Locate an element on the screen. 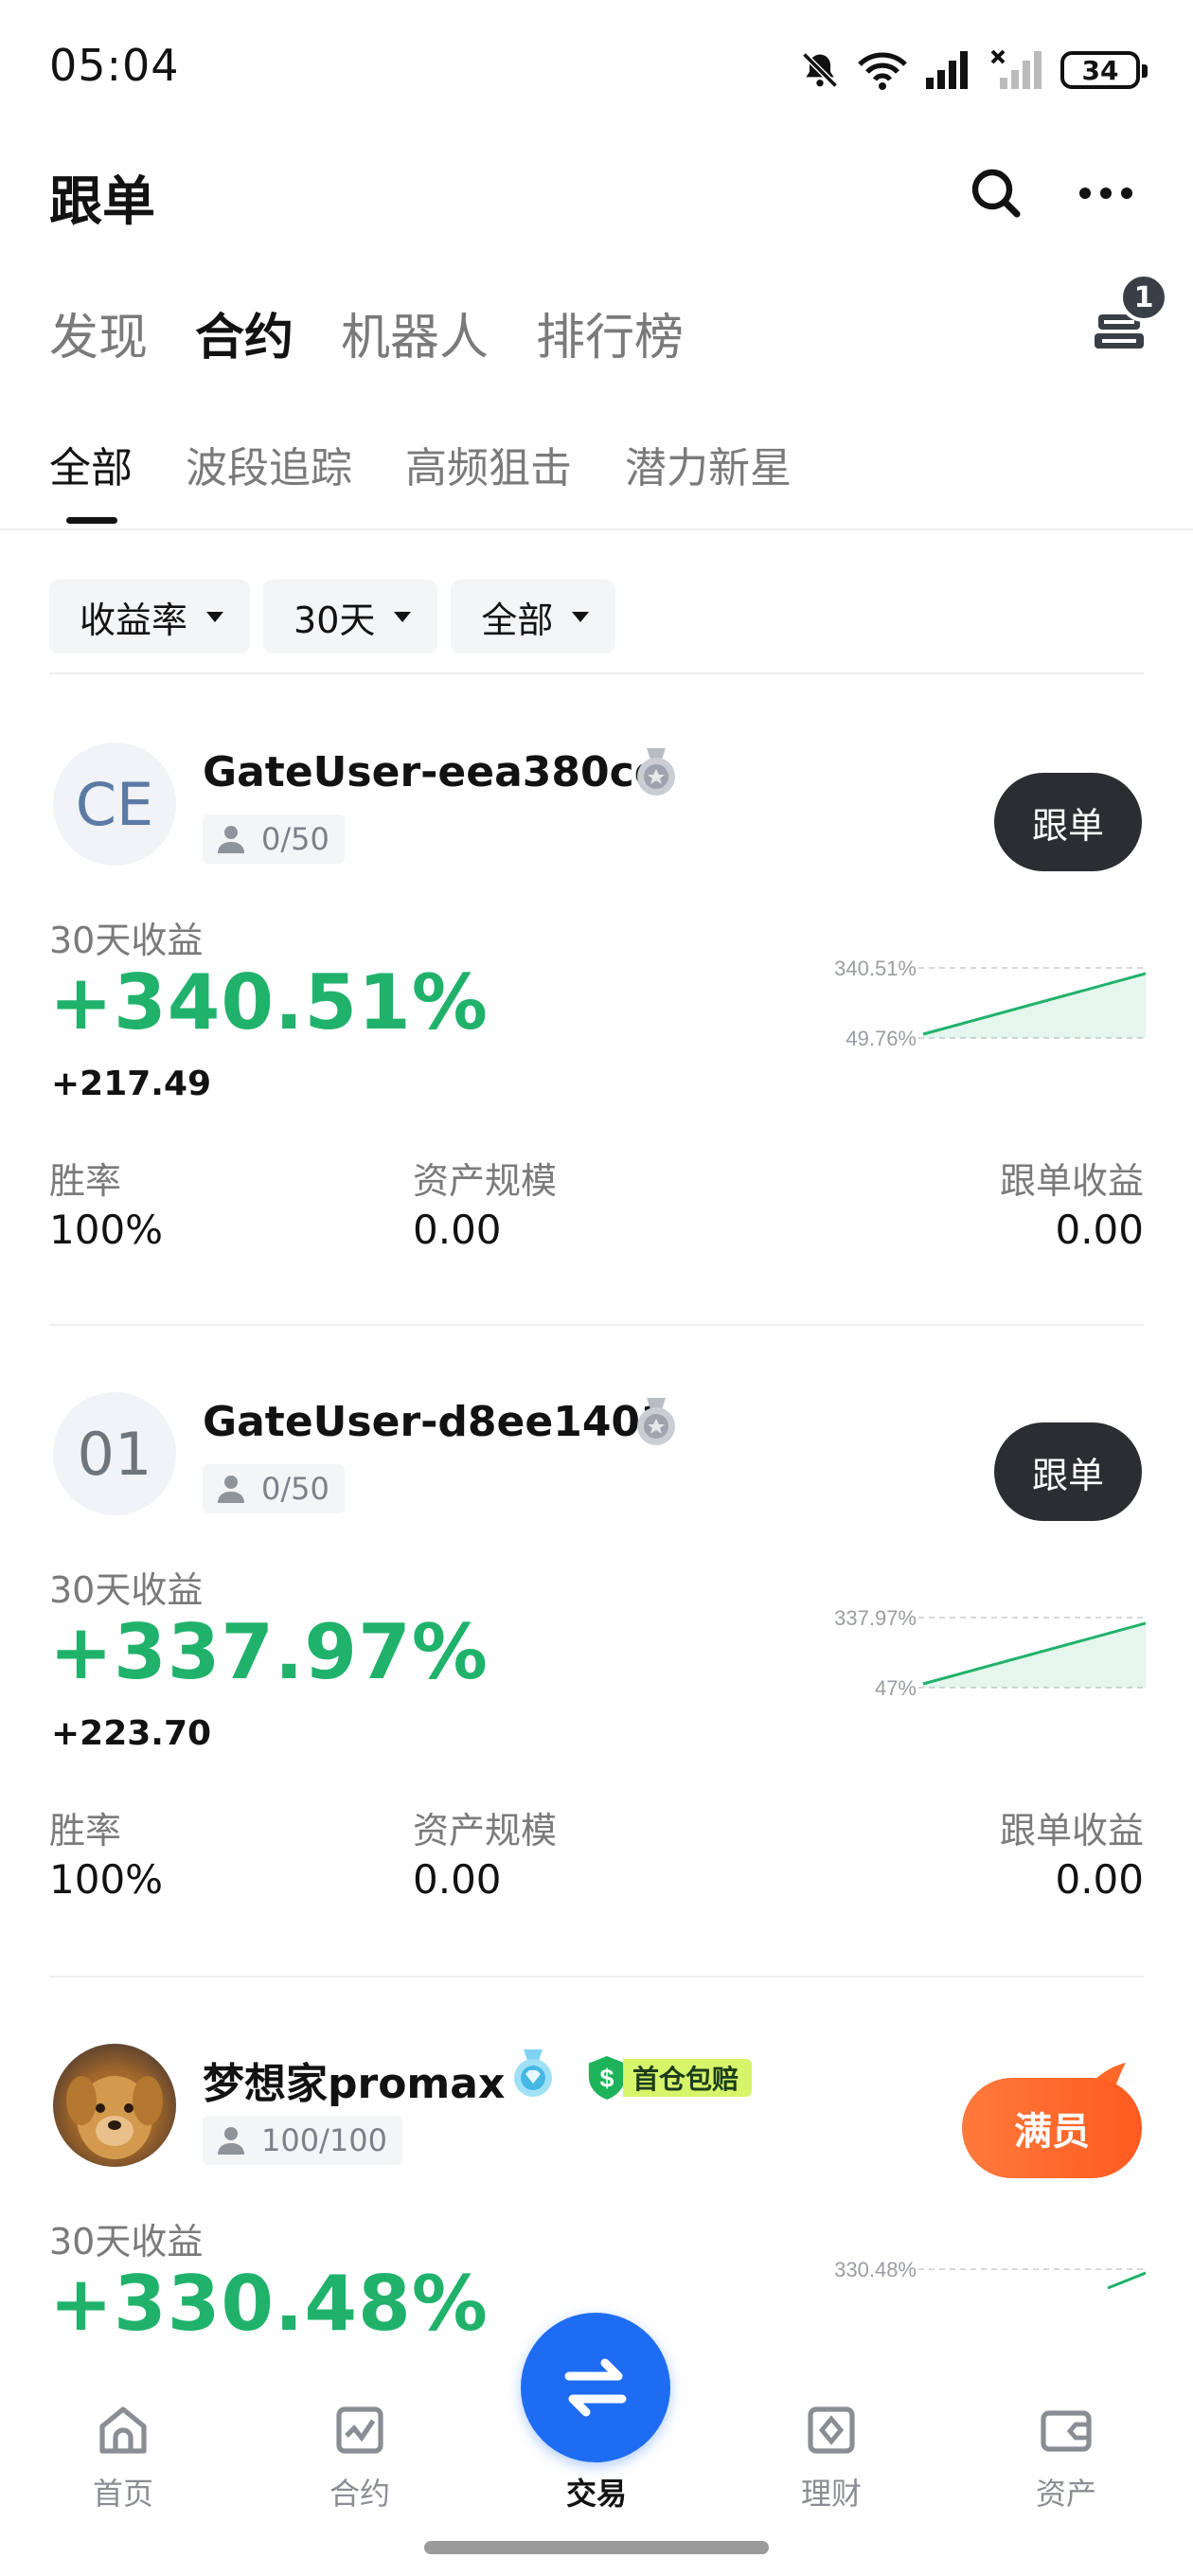 The image size is (1193, 2576). nav-home-label: 首页 is located at coordinates (122, 2494).